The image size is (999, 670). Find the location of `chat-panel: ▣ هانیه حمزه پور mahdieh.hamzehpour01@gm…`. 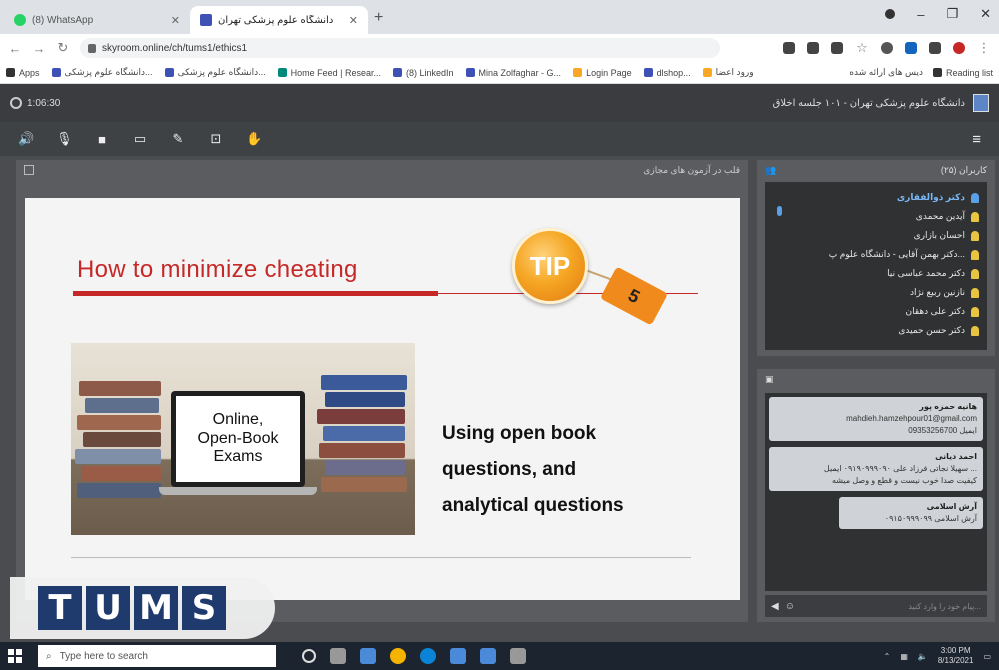

chat-panel: ▣ هانیه حمزه پور mahdieh.hamzehpour01@gm… is located at coordinates (876, 495).